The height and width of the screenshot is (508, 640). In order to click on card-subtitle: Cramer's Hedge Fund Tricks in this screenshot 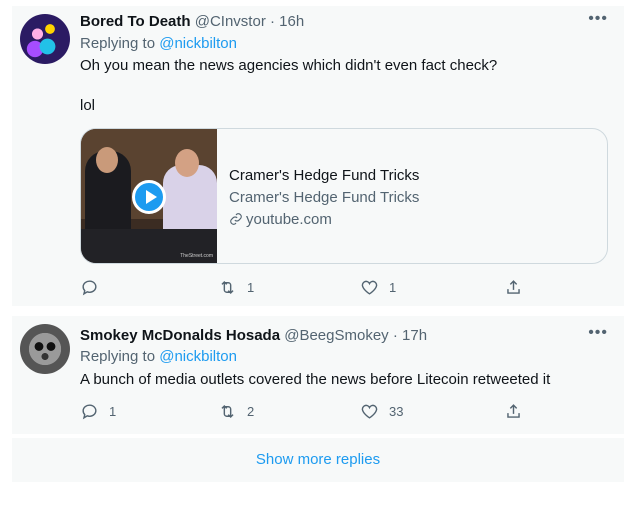, I will do `click(324, 197)`.